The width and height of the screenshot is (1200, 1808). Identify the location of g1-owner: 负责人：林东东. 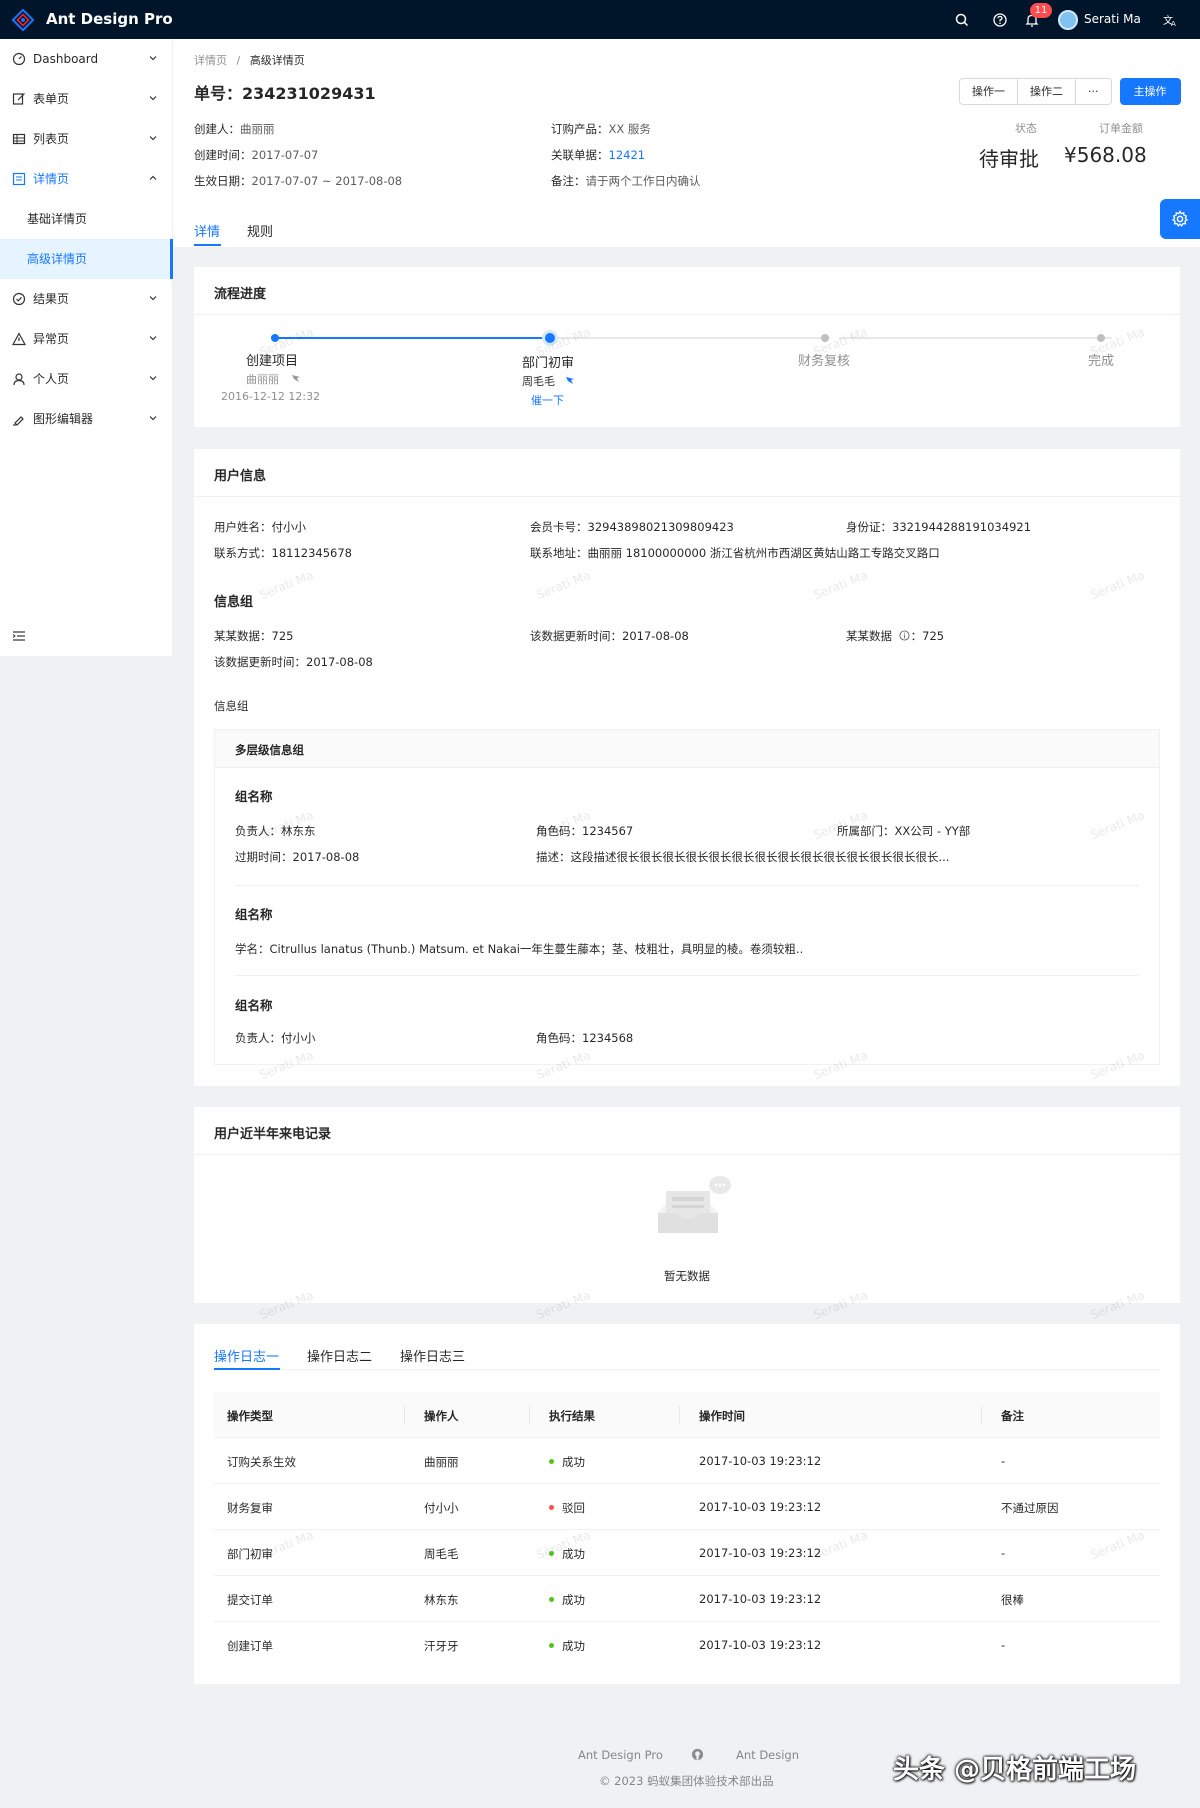
(275, 831).